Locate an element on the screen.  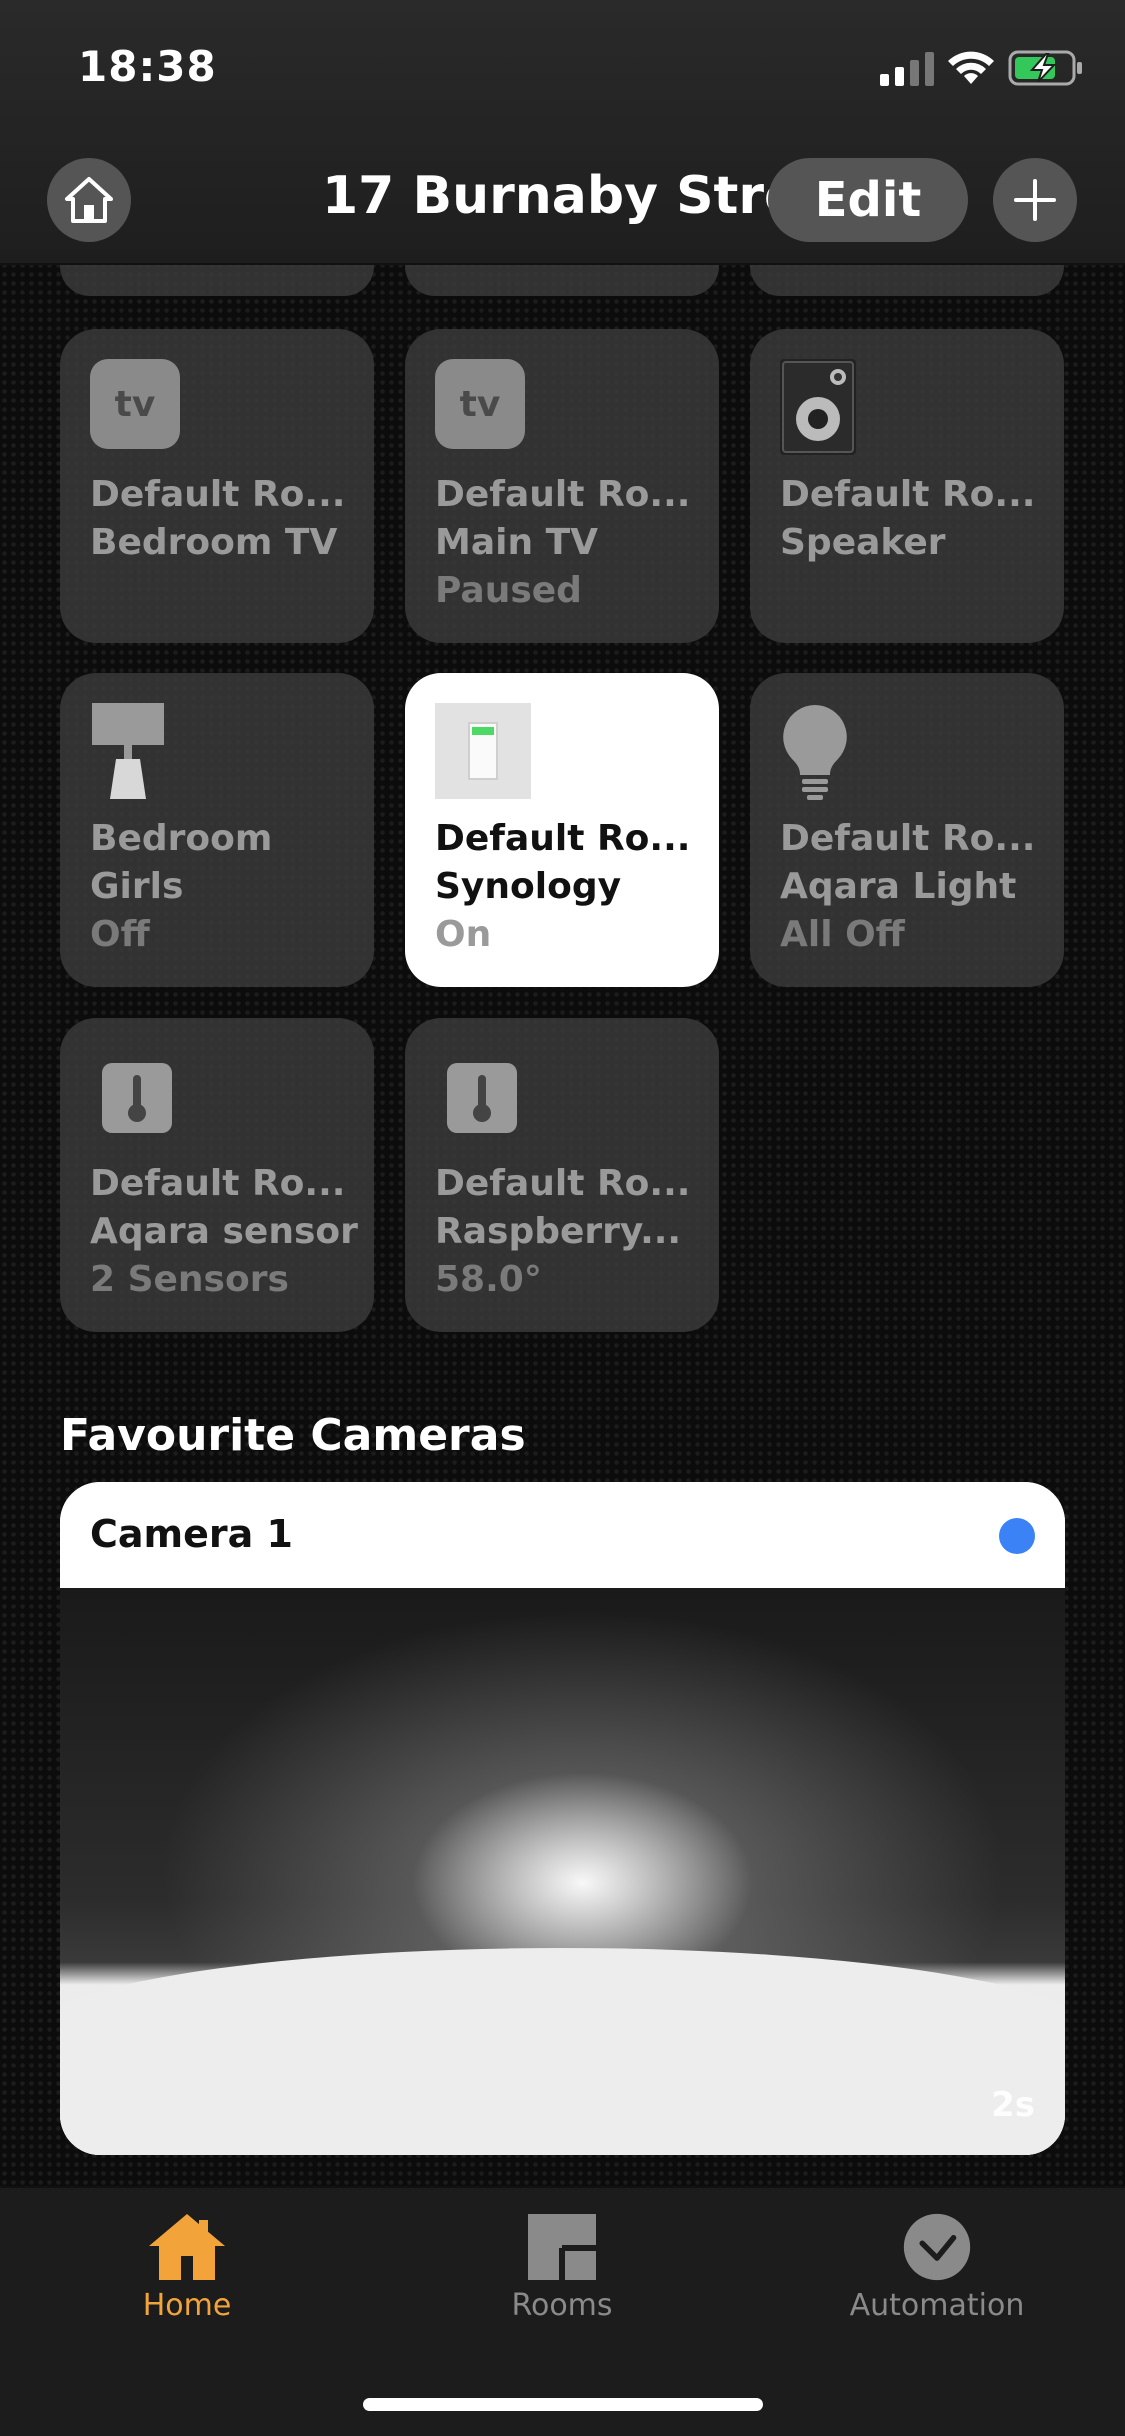
lamp-icon is located at coordinates (128, 751).